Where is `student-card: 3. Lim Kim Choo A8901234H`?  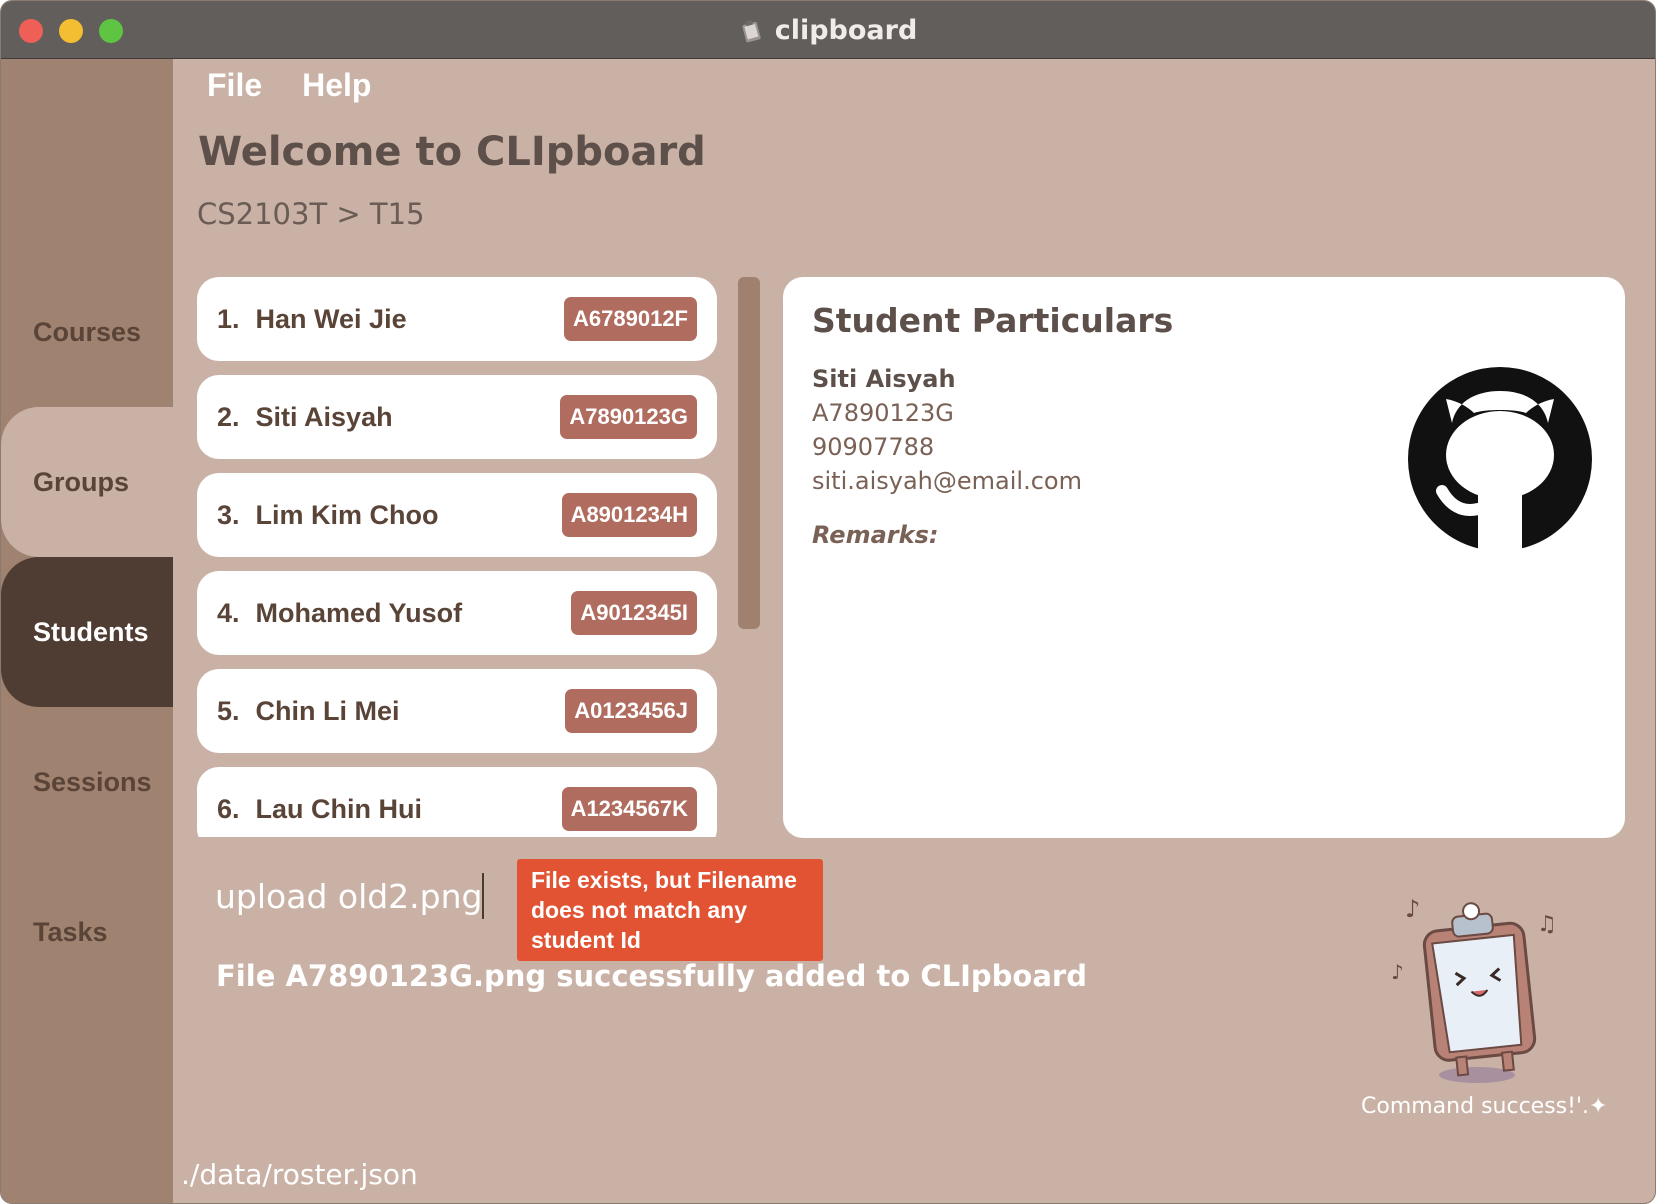
student-card: 3. Lim Kim Choo A8901234H is located at coordinates (457, 515).